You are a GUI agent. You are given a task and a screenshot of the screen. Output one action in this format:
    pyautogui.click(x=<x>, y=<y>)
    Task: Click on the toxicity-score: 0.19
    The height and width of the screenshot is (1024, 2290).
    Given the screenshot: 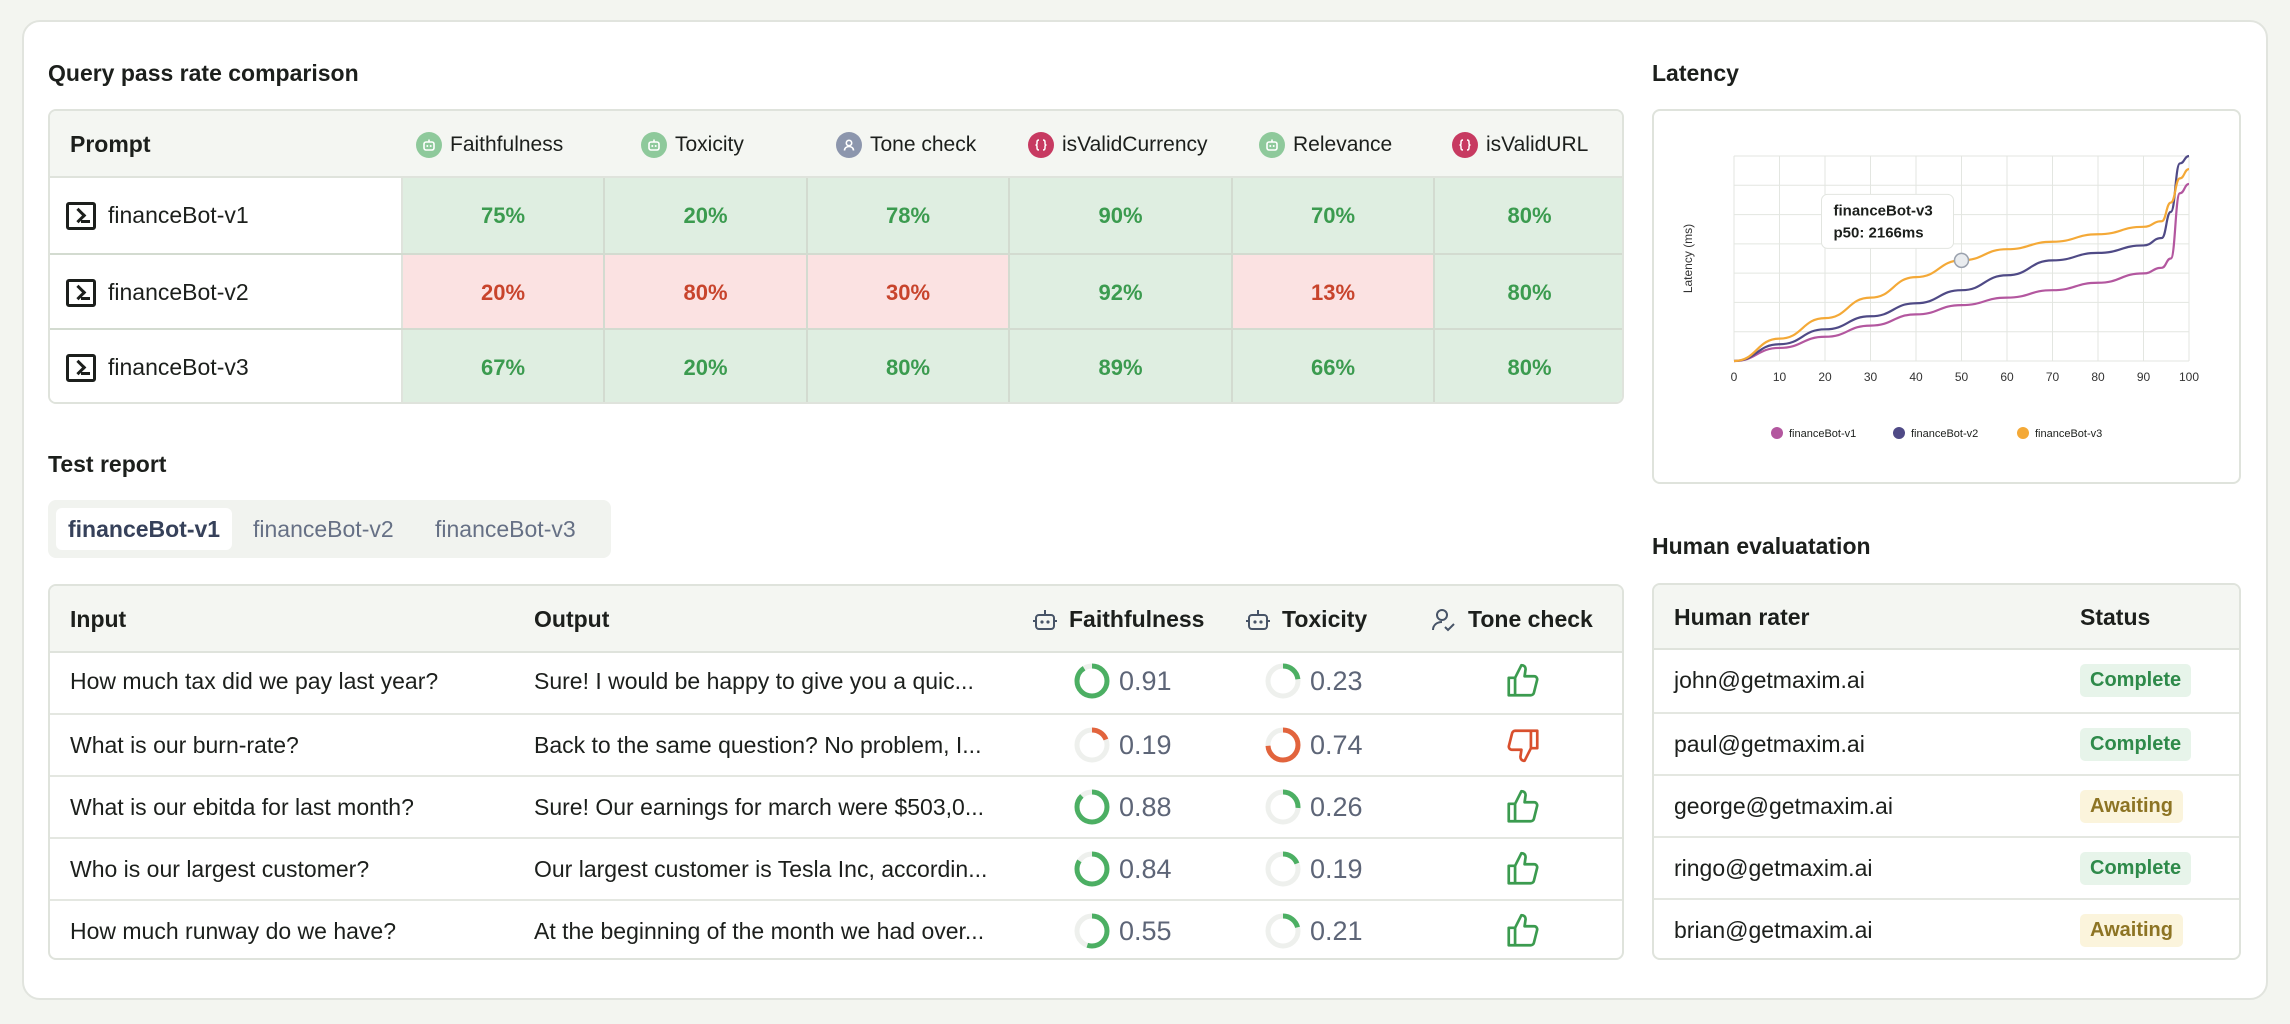 What is the action you would take?
    pyautogui.click(x=1313, y=869)
    